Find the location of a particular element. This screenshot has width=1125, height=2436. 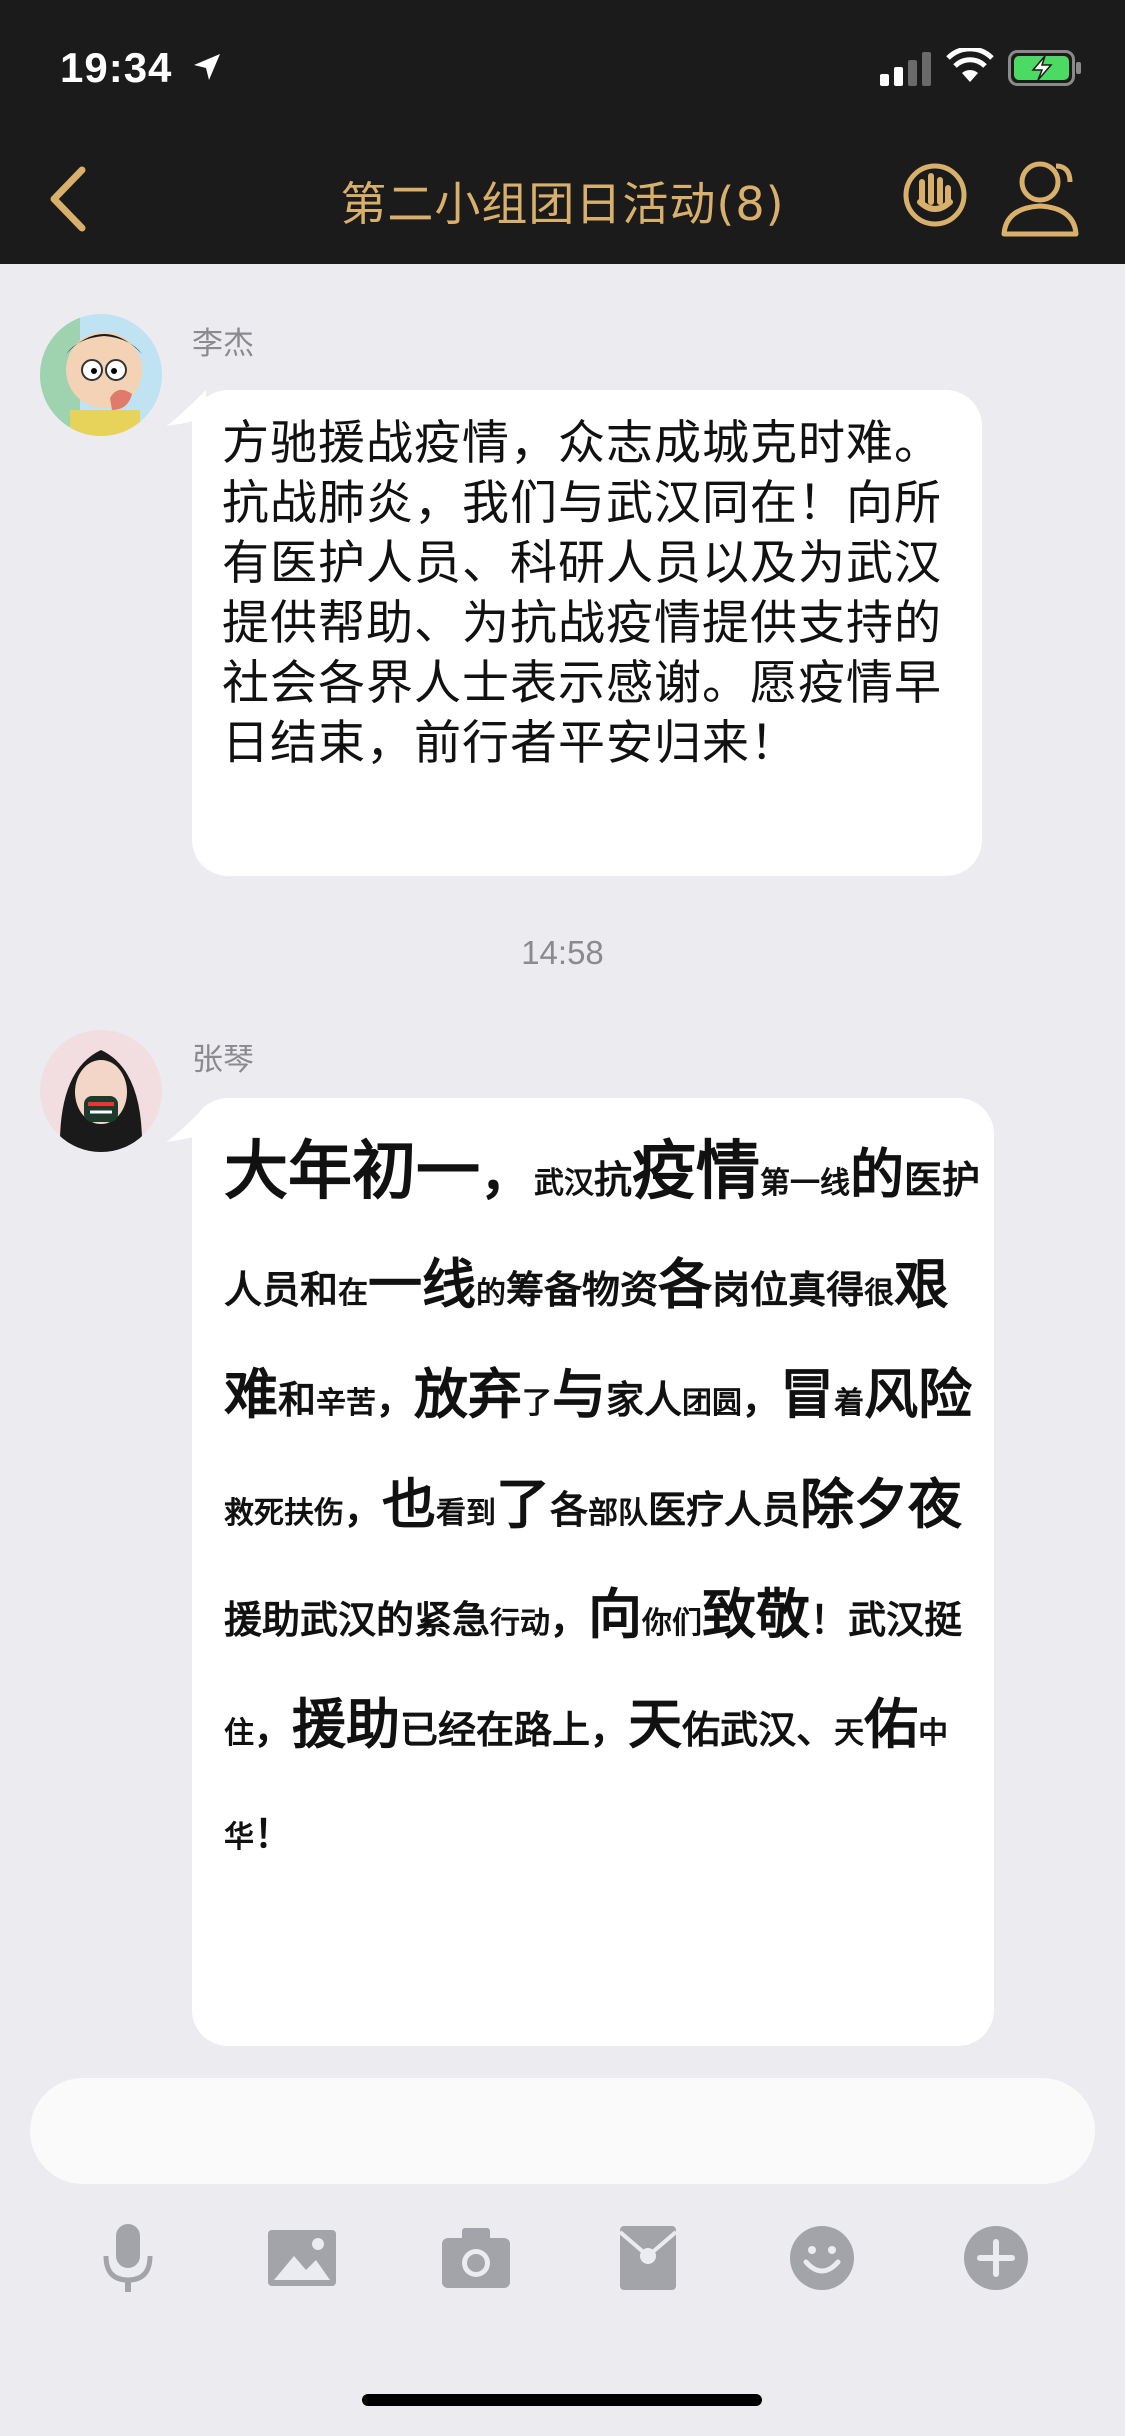

message-text-segment: 在 is located at coordinates (353, 1293).